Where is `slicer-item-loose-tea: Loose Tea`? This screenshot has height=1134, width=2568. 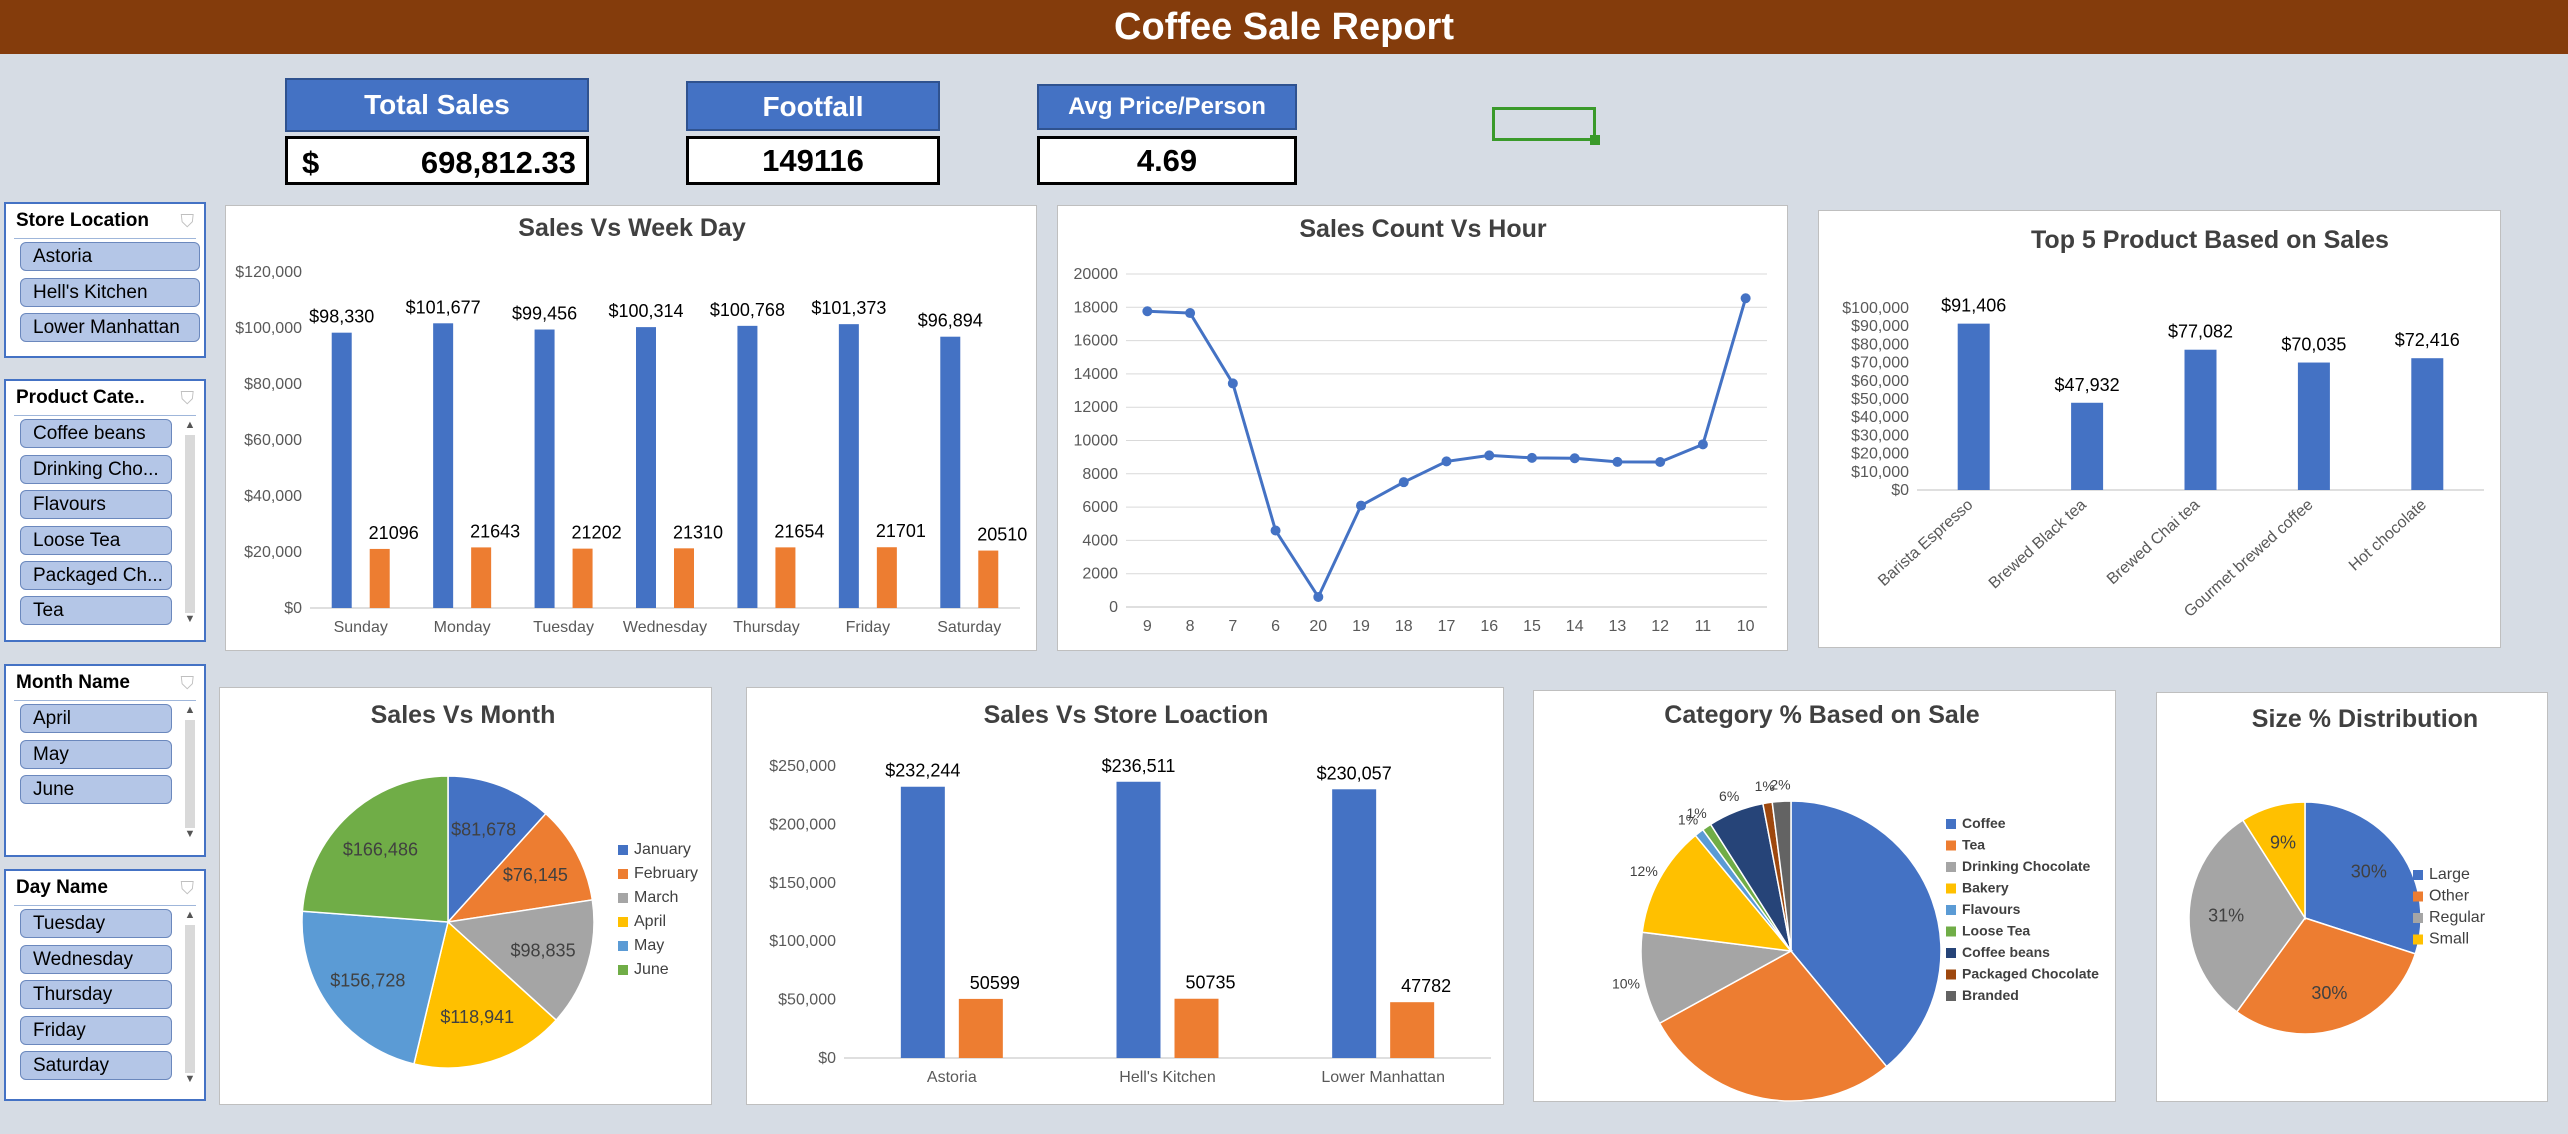
slicer-item-loose-tea: Loose Tea is located at coordinates (96, 540).